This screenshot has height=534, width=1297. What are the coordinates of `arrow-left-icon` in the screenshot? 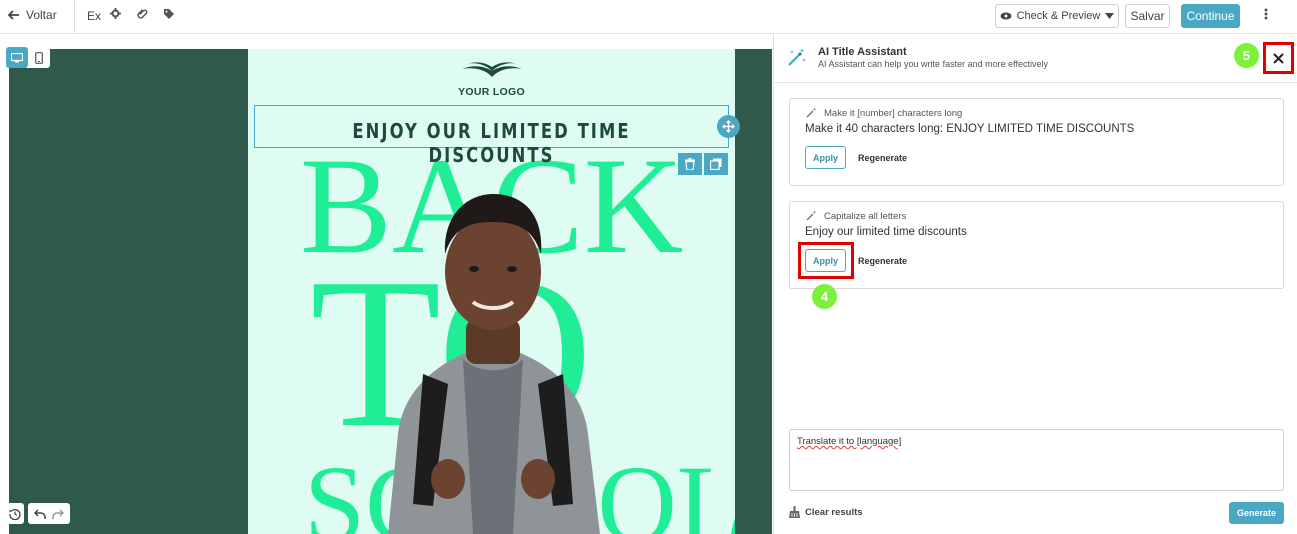 It's located at (13, 15).